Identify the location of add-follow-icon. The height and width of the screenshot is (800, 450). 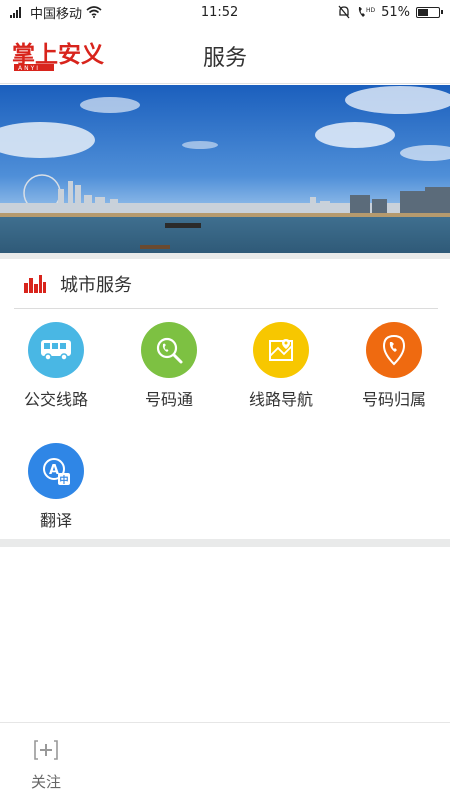
(46, 750).